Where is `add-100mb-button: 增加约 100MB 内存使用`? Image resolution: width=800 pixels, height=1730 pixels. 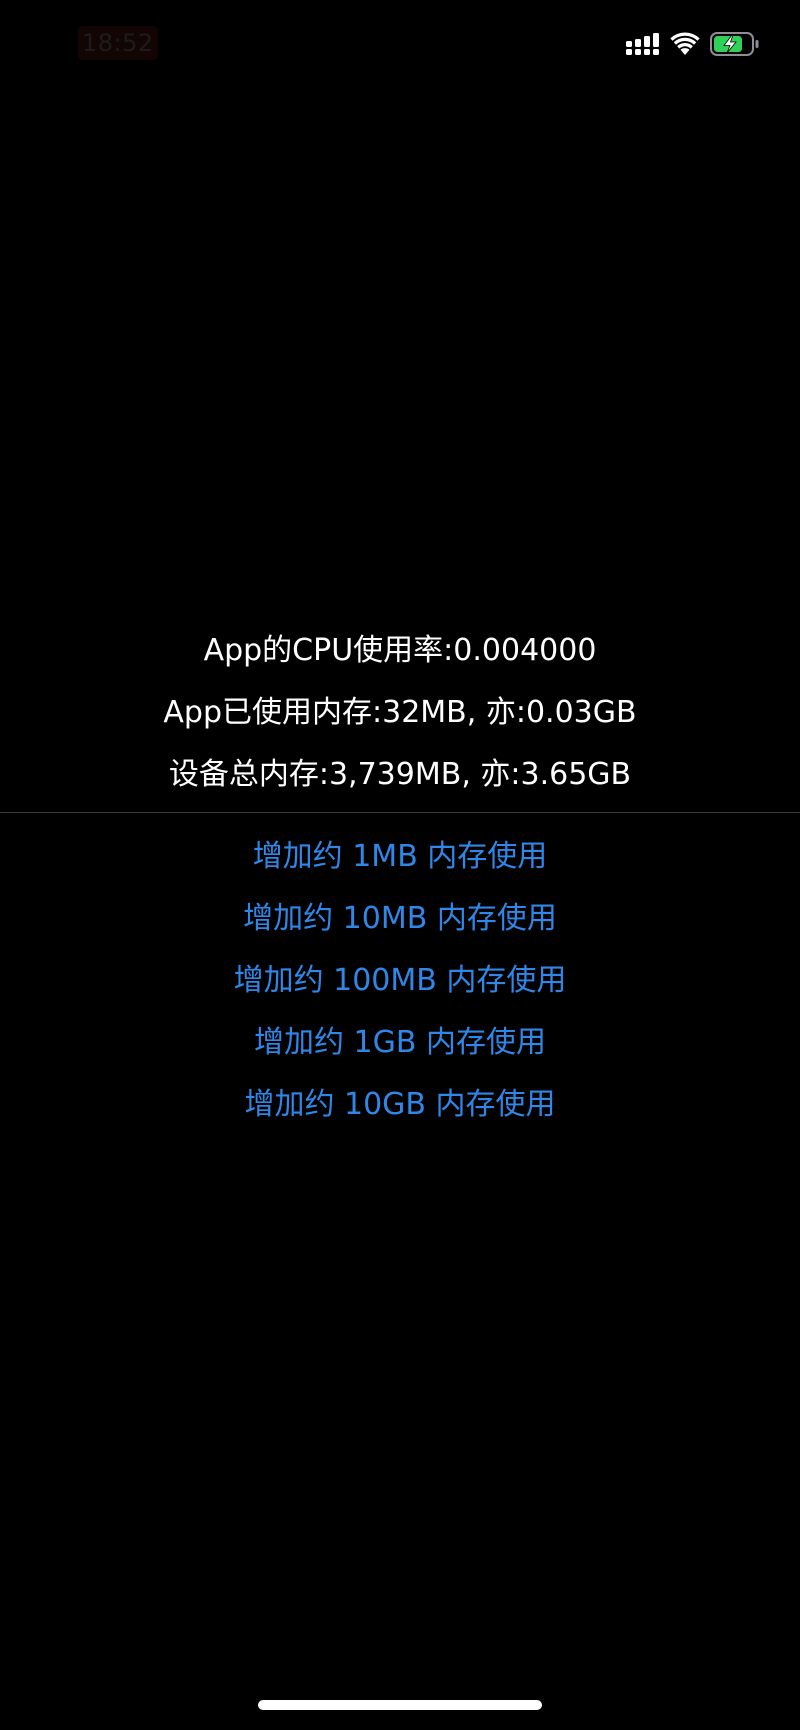 add-100mb-button: 增加约 100MB 内存使用 is located at coordinates (400, 981).